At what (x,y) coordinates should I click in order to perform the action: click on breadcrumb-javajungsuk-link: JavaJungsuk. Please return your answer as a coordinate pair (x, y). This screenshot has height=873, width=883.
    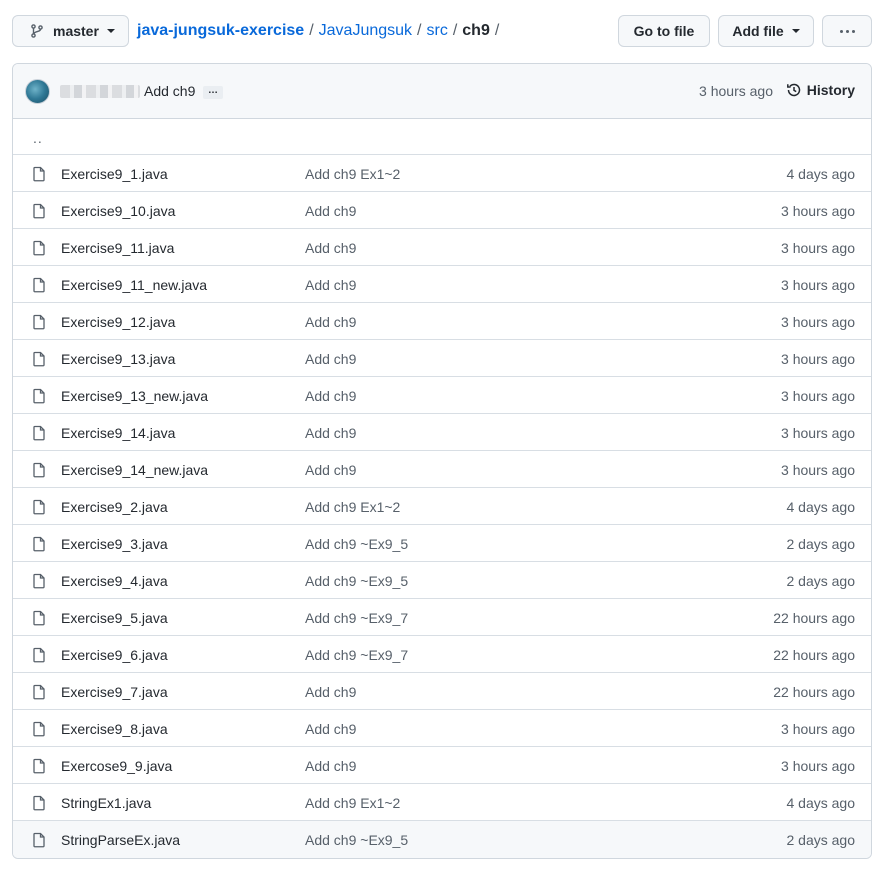
    Looking at the image, I should click on (365, 31).